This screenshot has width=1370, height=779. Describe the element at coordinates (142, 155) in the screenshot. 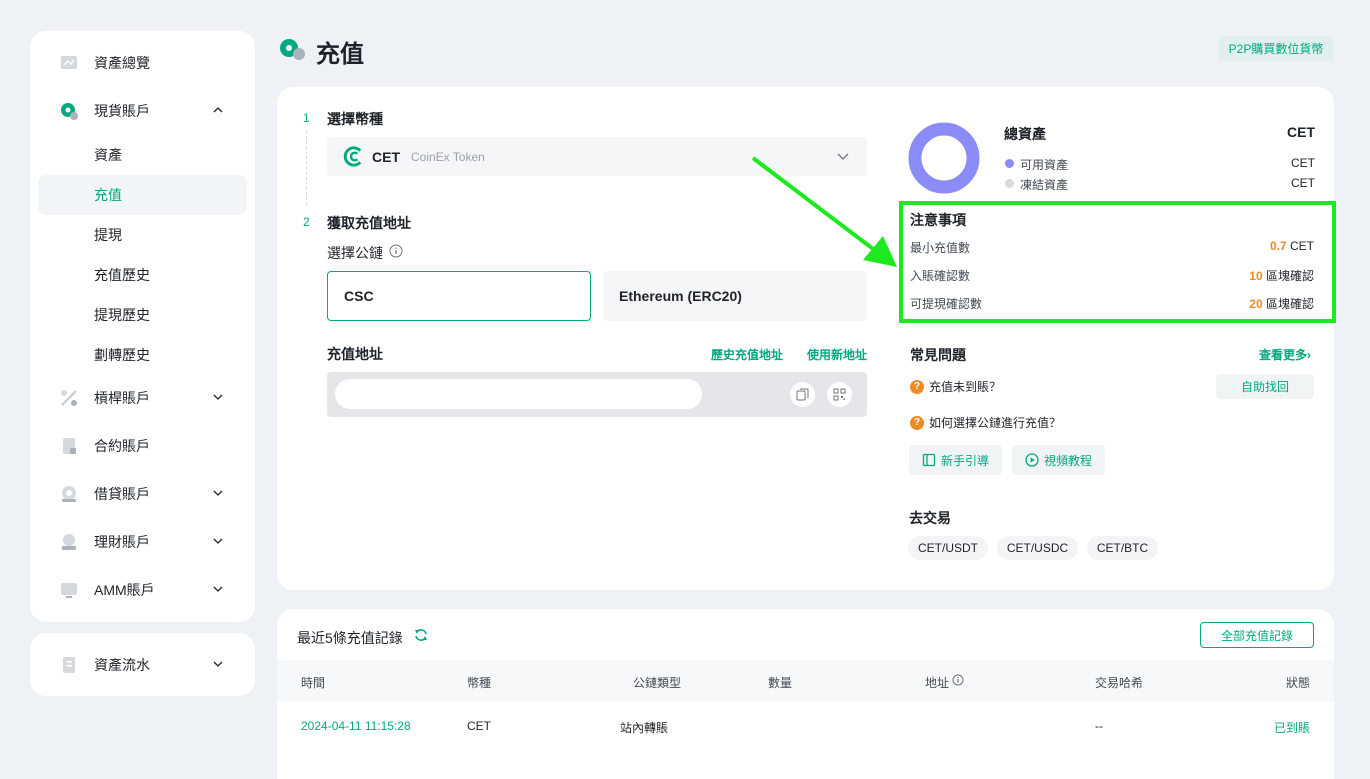

I see `nav-spot-assets: 資產` at that location.